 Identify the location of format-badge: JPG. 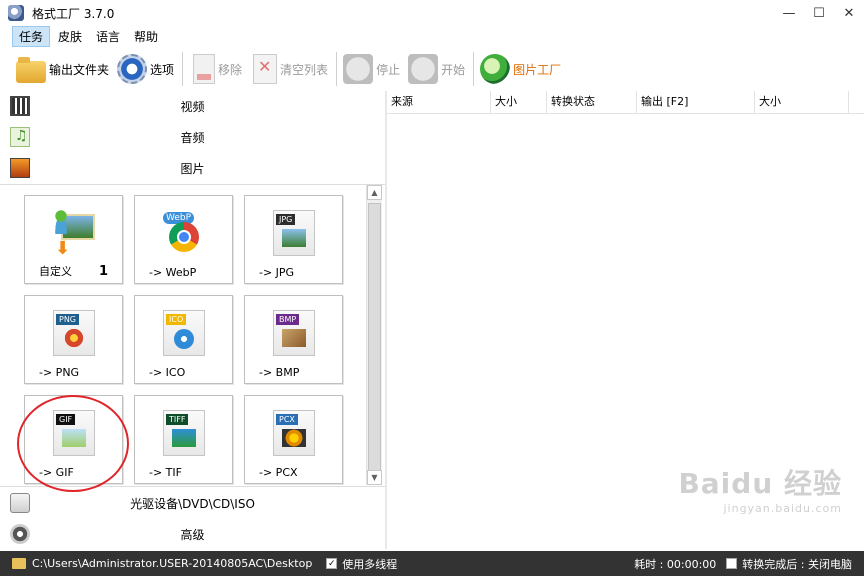
(286, 219).